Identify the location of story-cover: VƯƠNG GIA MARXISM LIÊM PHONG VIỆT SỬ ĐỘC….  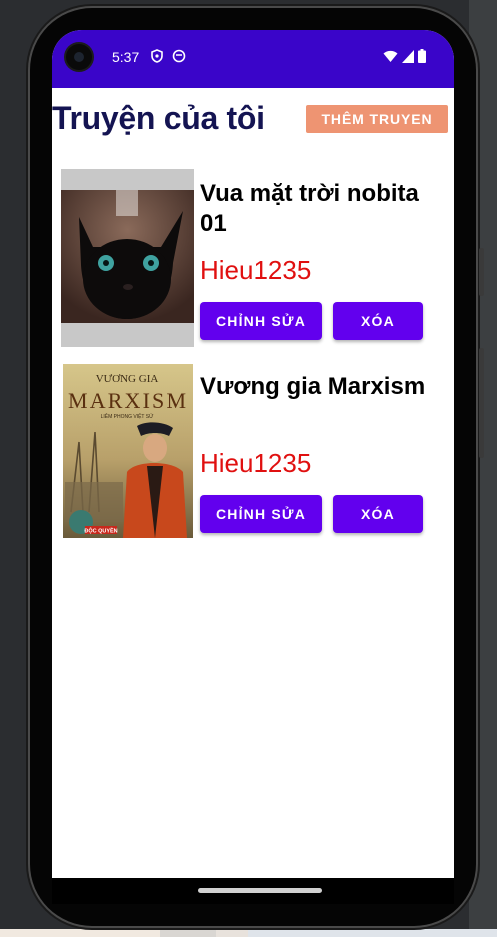
(127, 451).